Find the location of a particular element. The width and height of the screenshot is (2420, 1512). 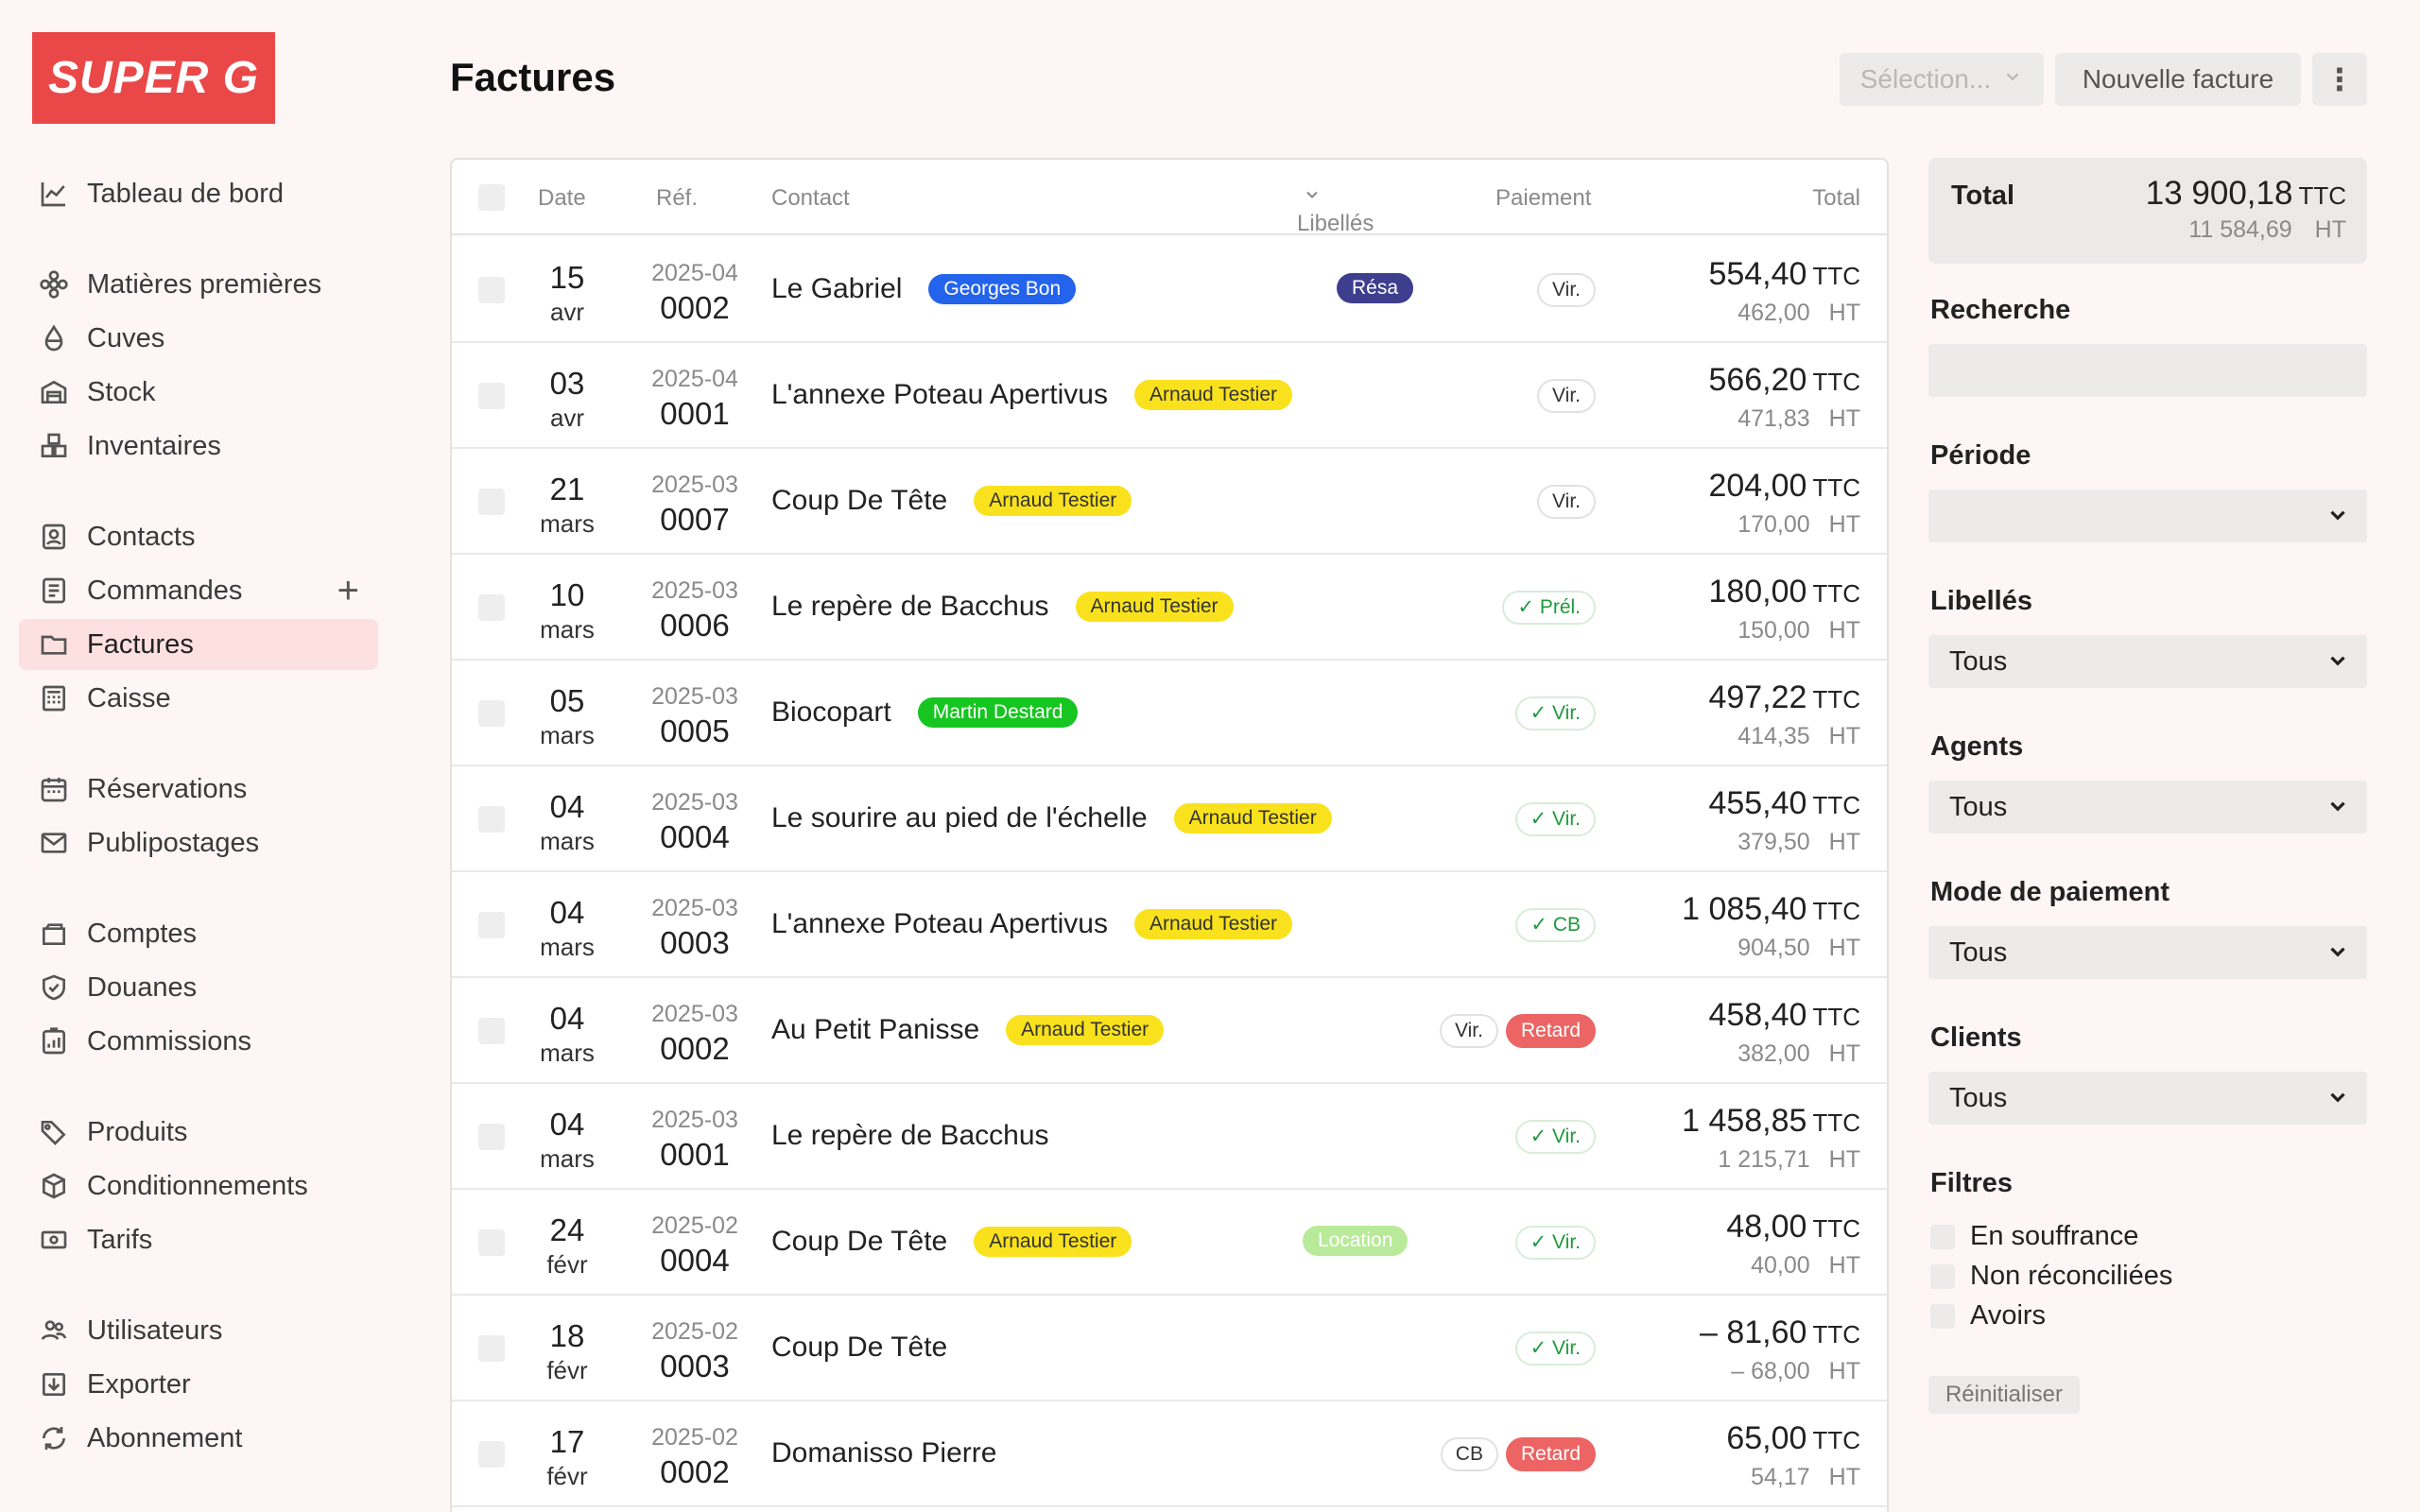

column-total: Total is located at coordinates (1836, 198).